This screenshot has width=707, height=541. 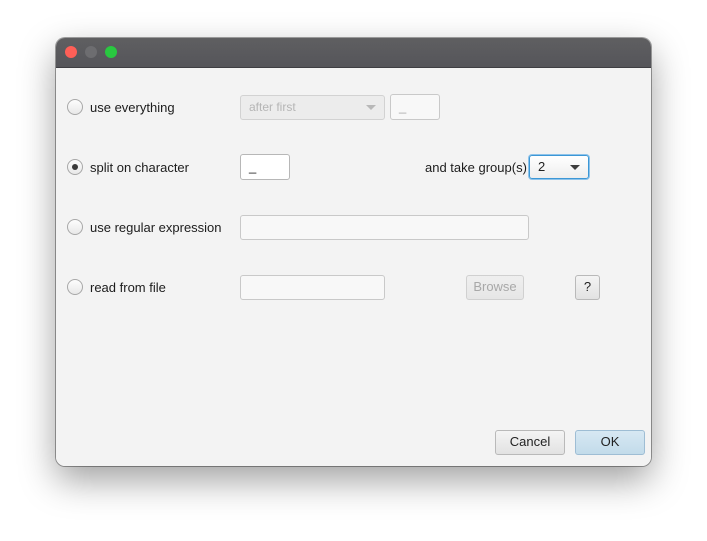 I want to click on maximize-window-button, so click(x=111, y=52).